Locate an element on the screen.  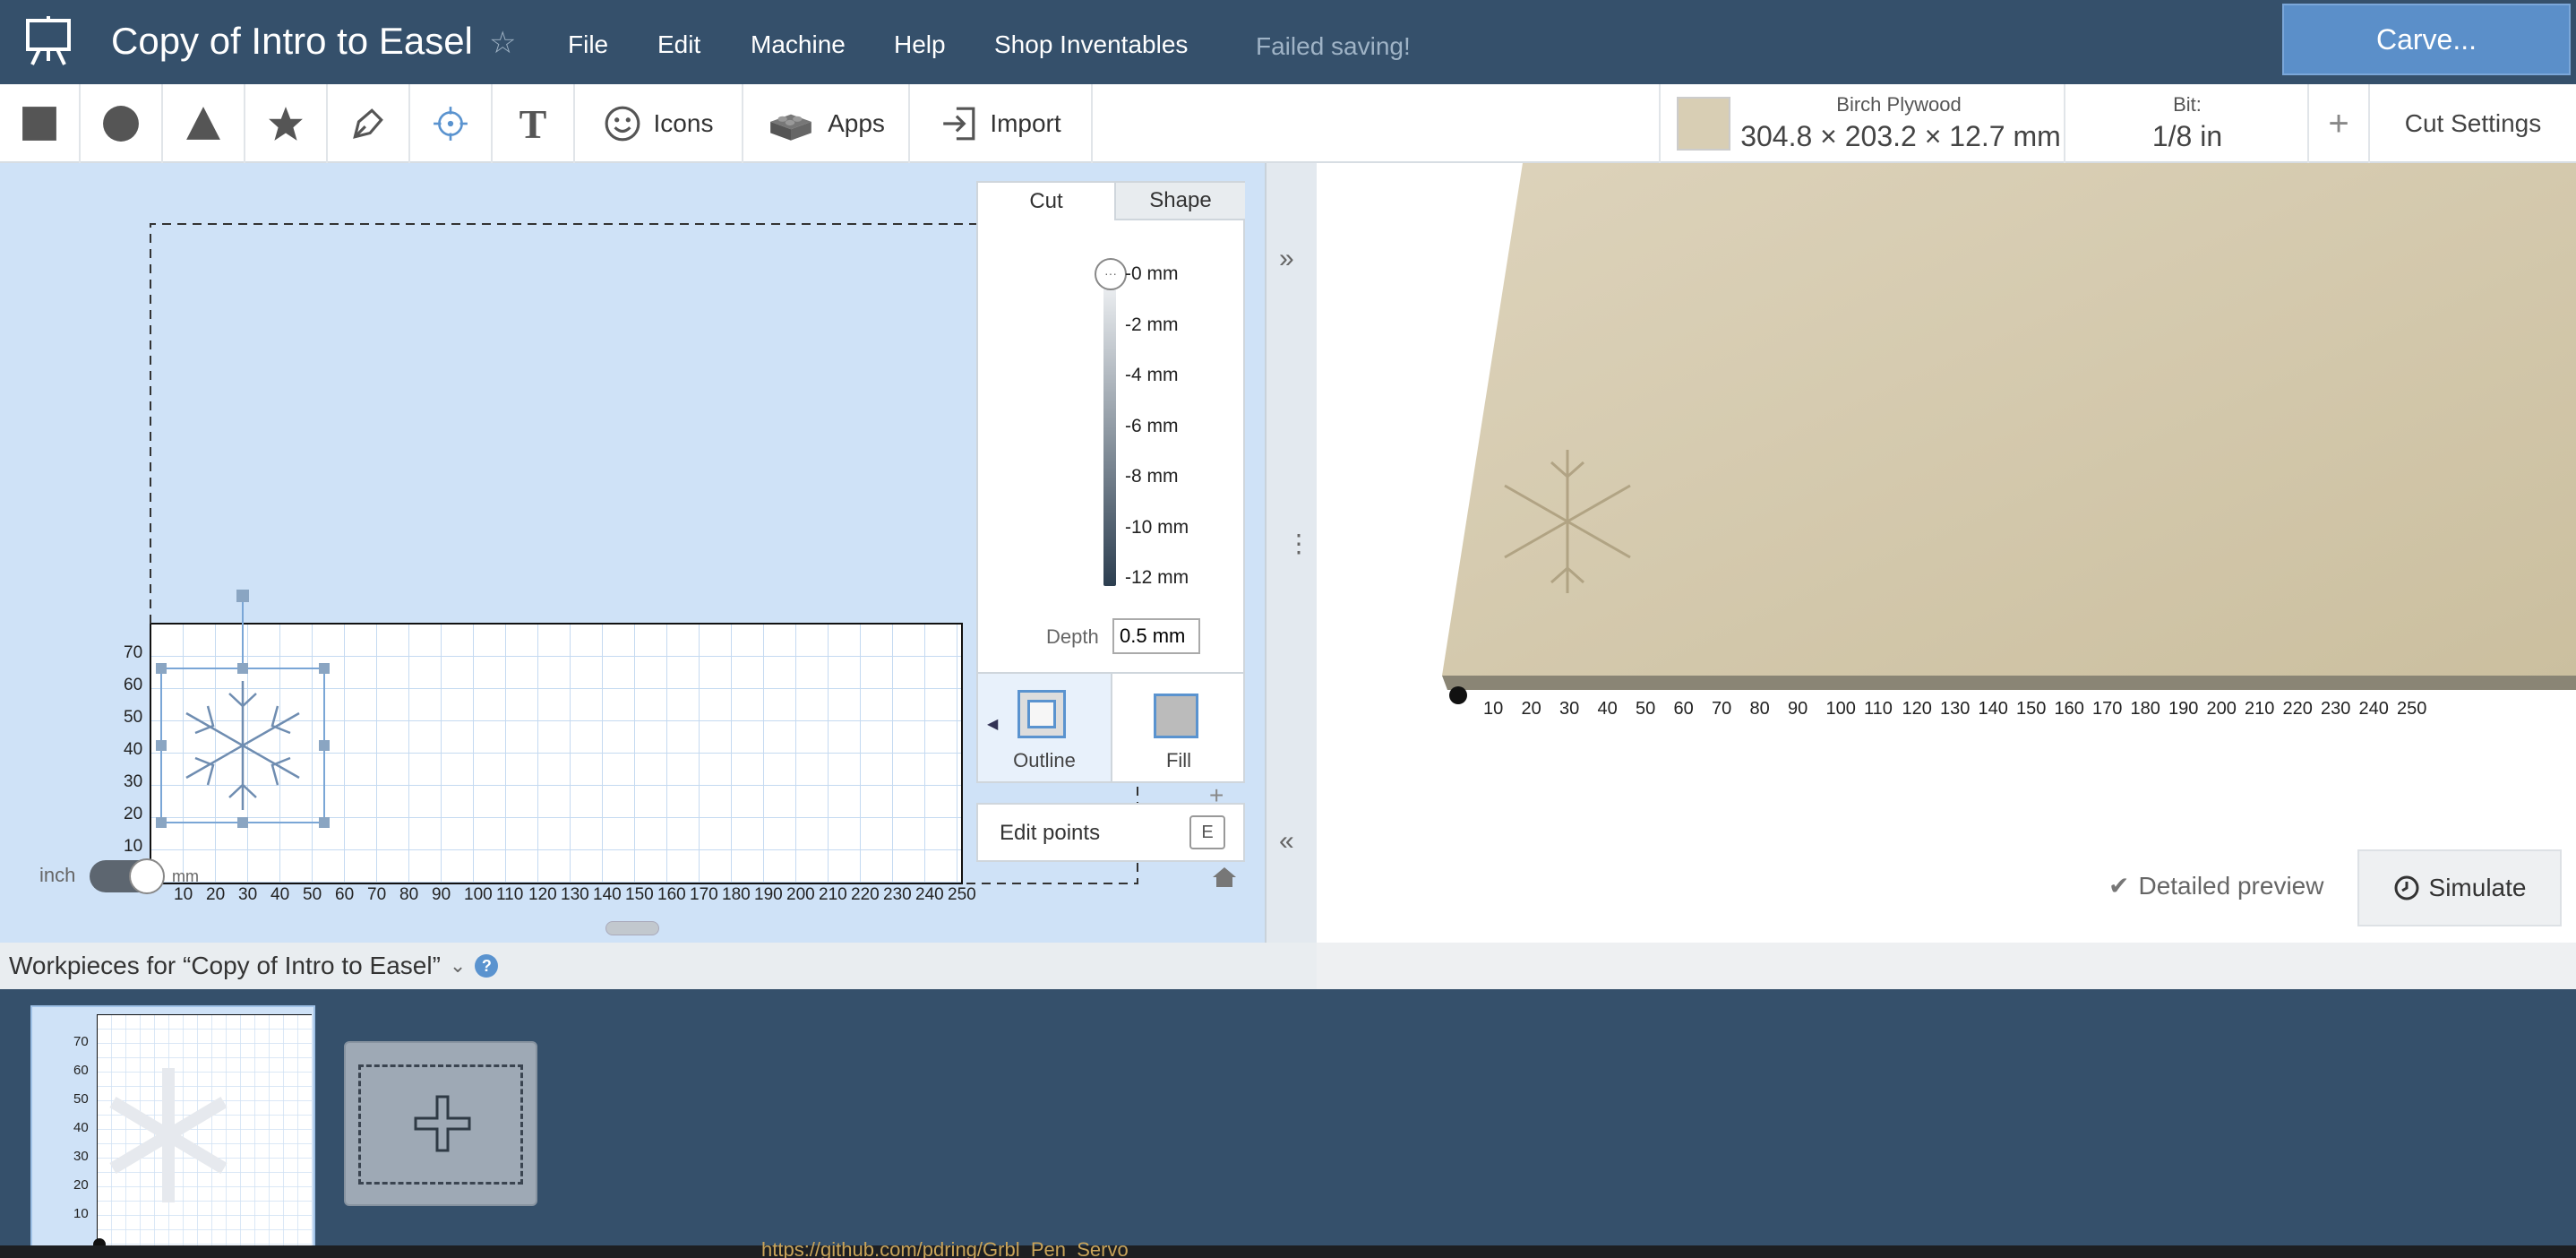
triangle-icon is located at coordinates (203, 123).